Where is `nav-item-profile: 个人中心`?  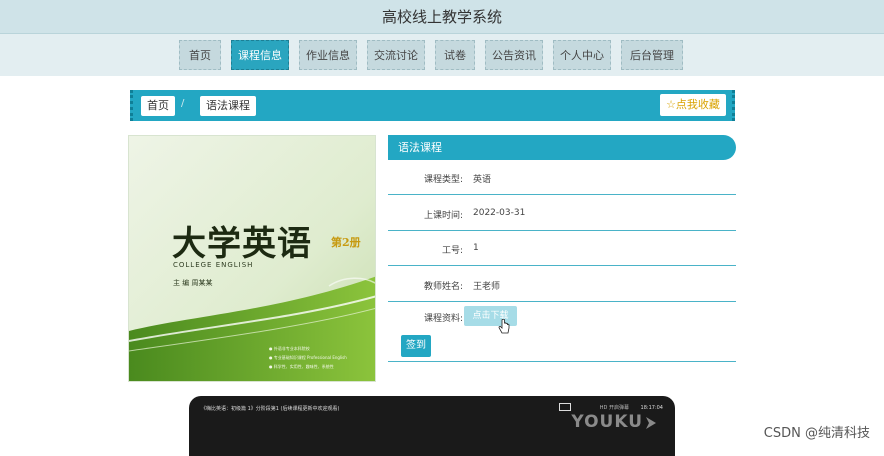
nav-item-profile: 个人中心 is located at coordinates (582, 55).